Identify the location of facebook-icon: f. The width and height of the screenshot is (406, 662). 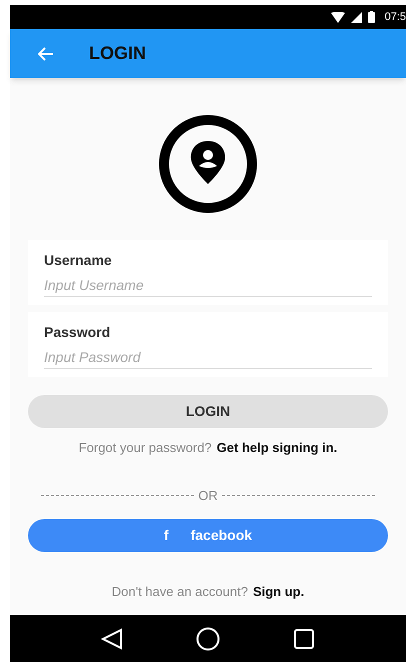
(166, 535).